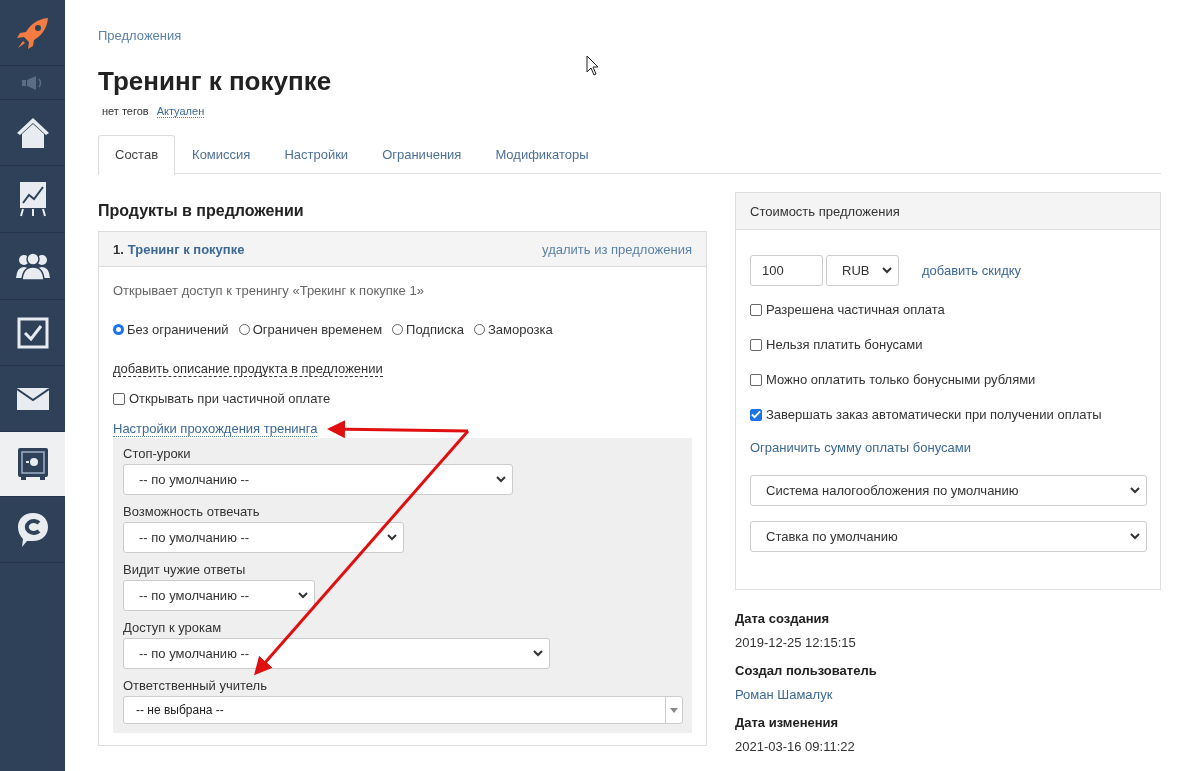 The height and width of the screenshot is (771, 1199). What do you see at coordinates (862, 270) in the screenshot?
I see `currency-select: RUB` at bounding box center [862, 270].